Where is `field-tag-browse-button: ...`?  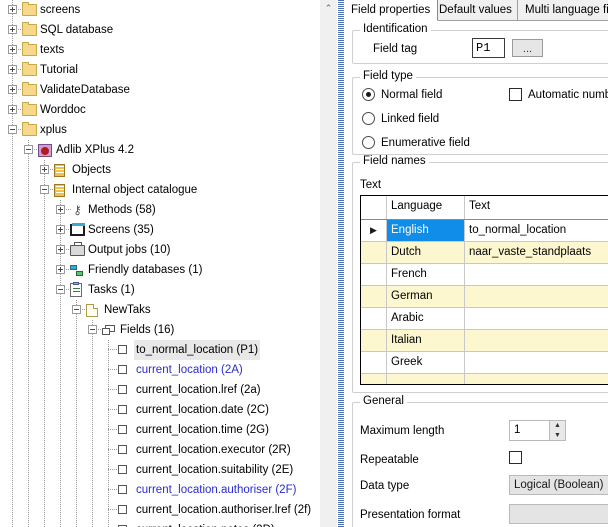
field-tag-browse-button: ... is located at coordinates (527, 48).